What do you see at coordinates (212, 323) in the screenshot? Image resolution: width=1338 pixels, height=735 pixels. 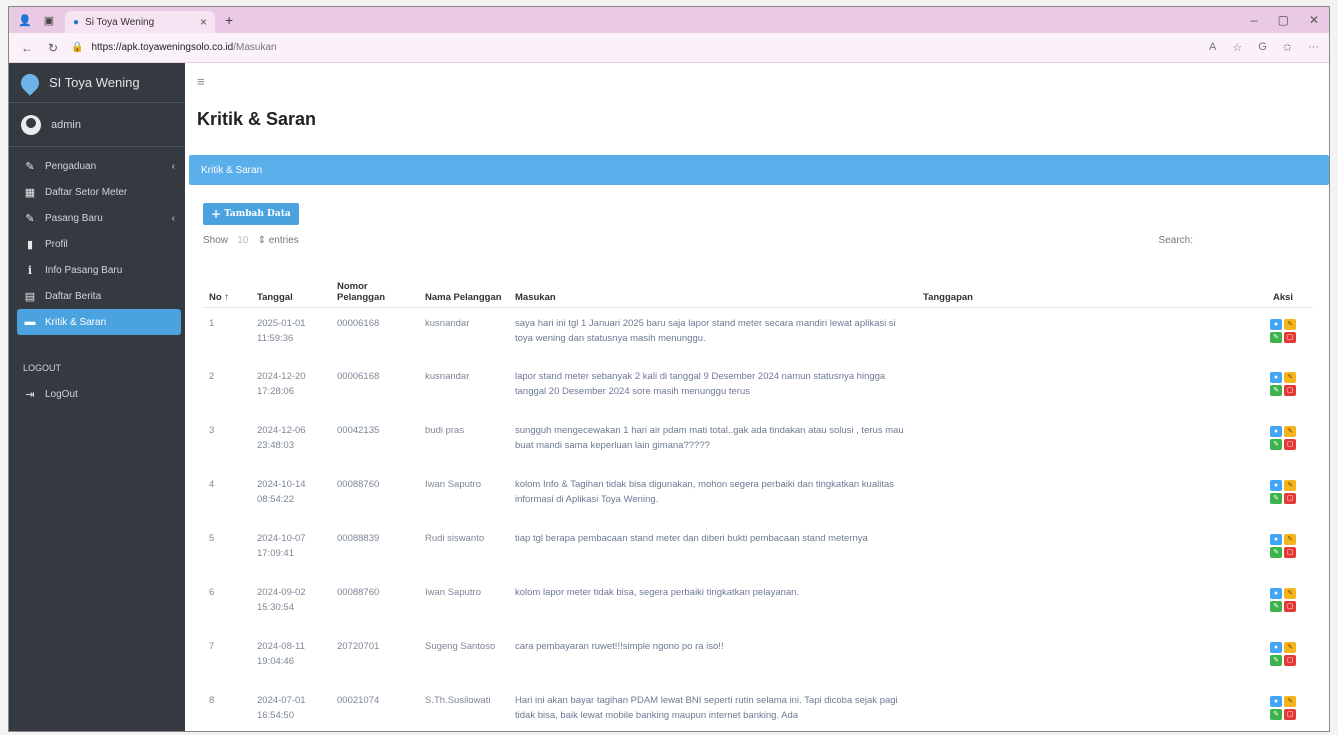 I see `cell-no: 1` at bounding box center [212, 323].